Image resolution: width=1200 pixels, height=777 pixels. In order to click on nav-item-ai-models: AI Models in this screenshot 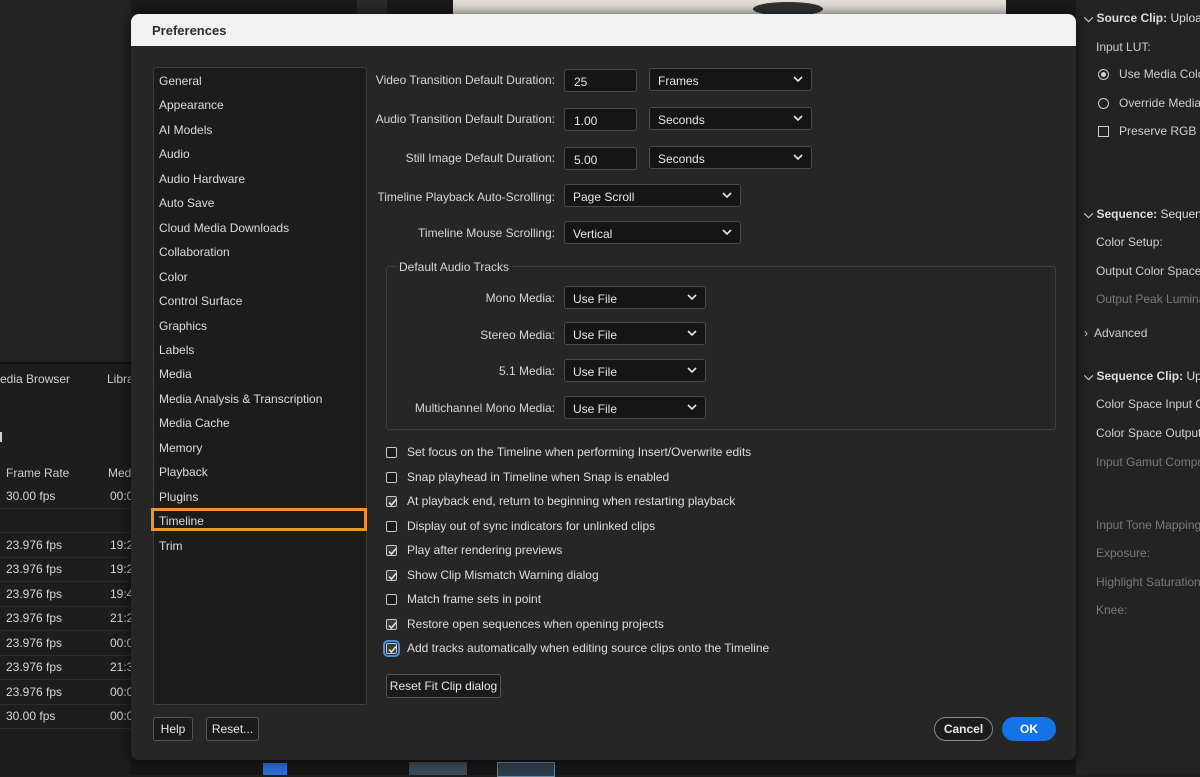, I will do `click(185, 130)`.